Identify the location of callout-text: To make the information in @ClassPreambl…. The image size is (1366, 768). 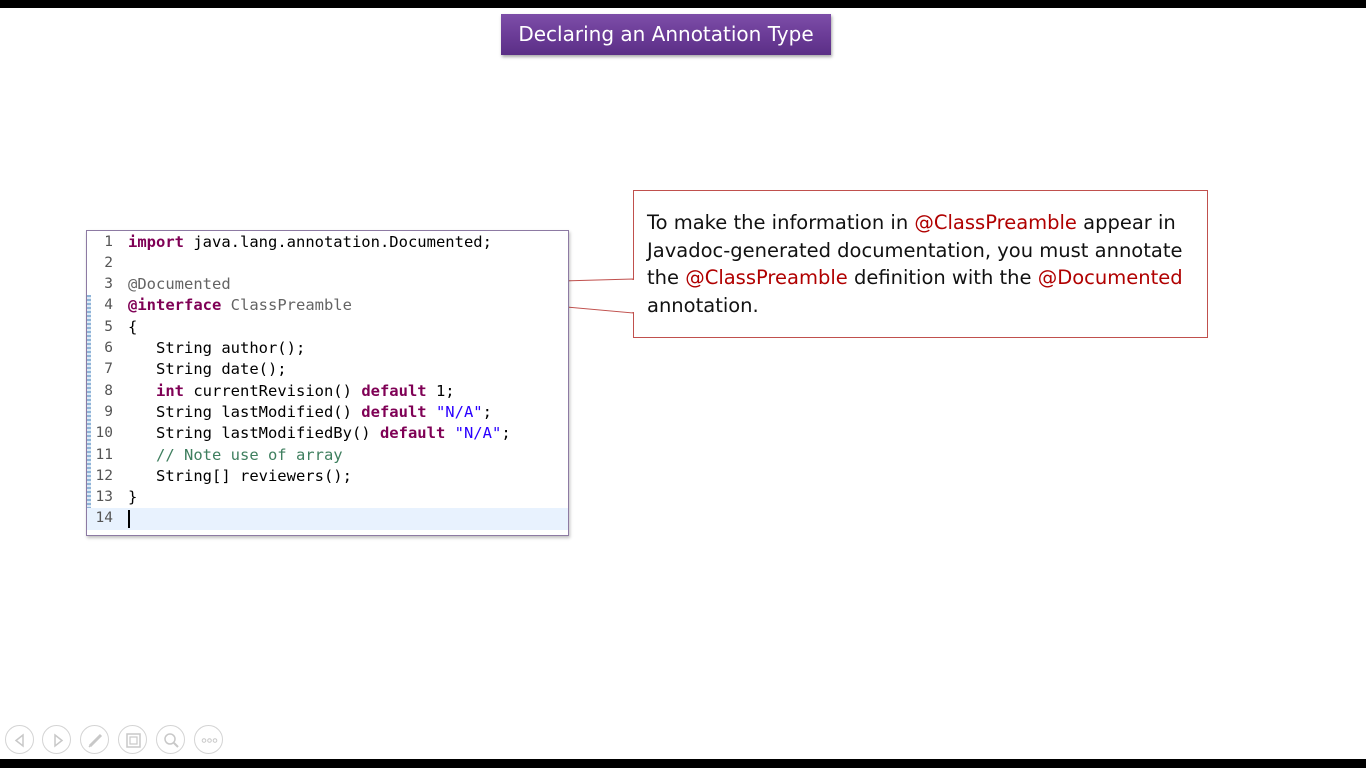
(917, 264).